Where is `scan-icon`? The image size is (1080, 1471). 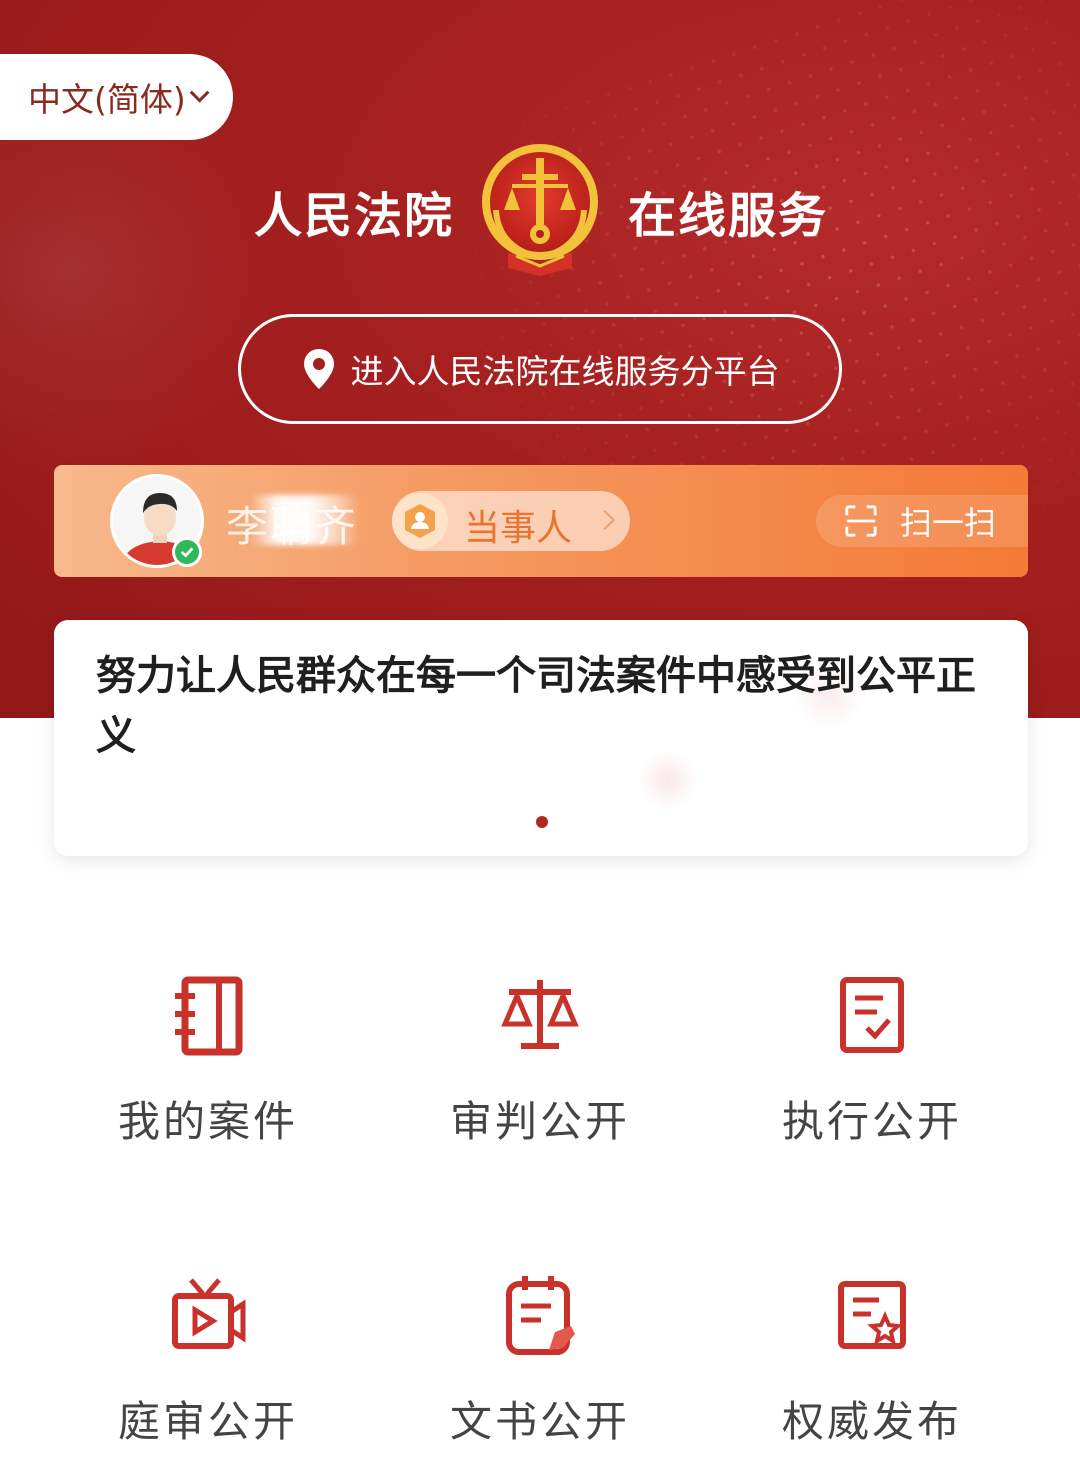
scan-icon is located at coordinates (861, 521).